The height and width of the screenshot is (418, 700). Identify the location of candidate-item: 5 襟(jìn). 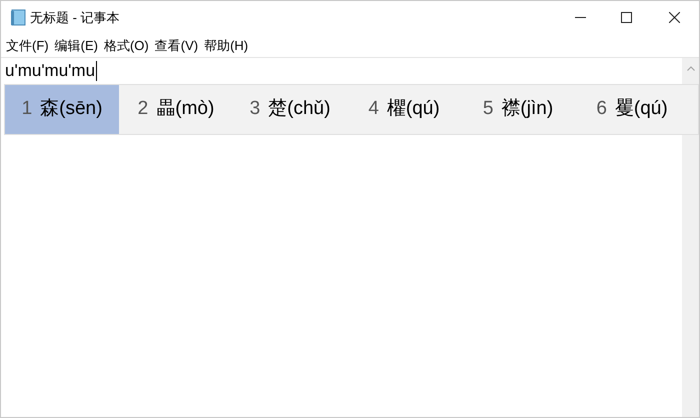
(518, 109).